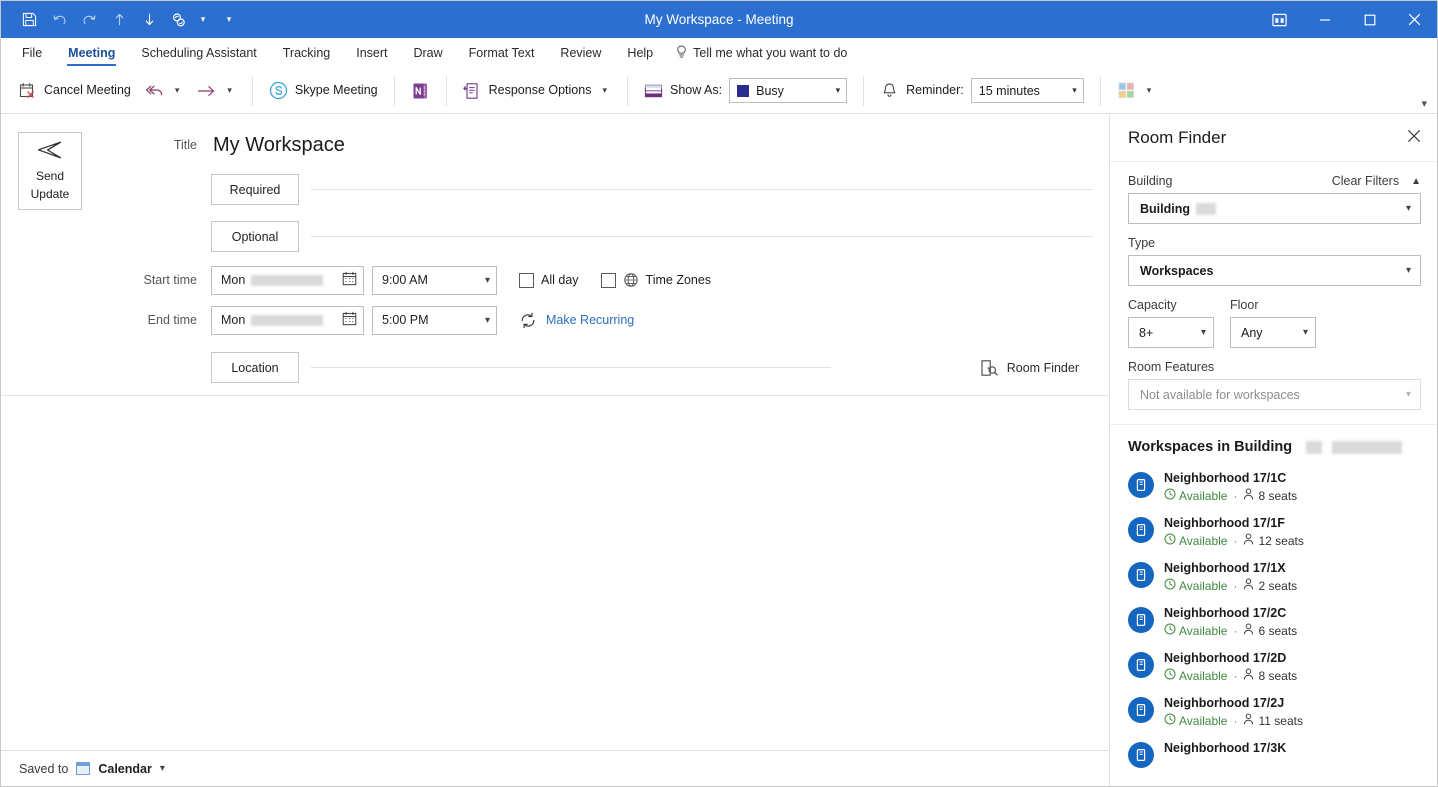 This screenshot has height=787, width=1438. What do you see at coordinates (1324, 19) in the screenshot?
I see `minimize-button` at bounding box center [1324, 19].